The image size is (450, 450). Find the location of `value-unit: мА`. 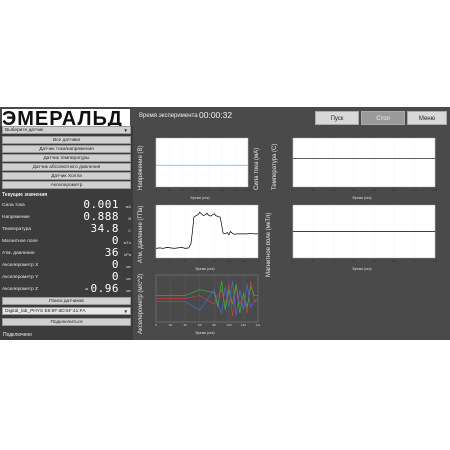

value-unit: мА is located at coordinates (128, 206).